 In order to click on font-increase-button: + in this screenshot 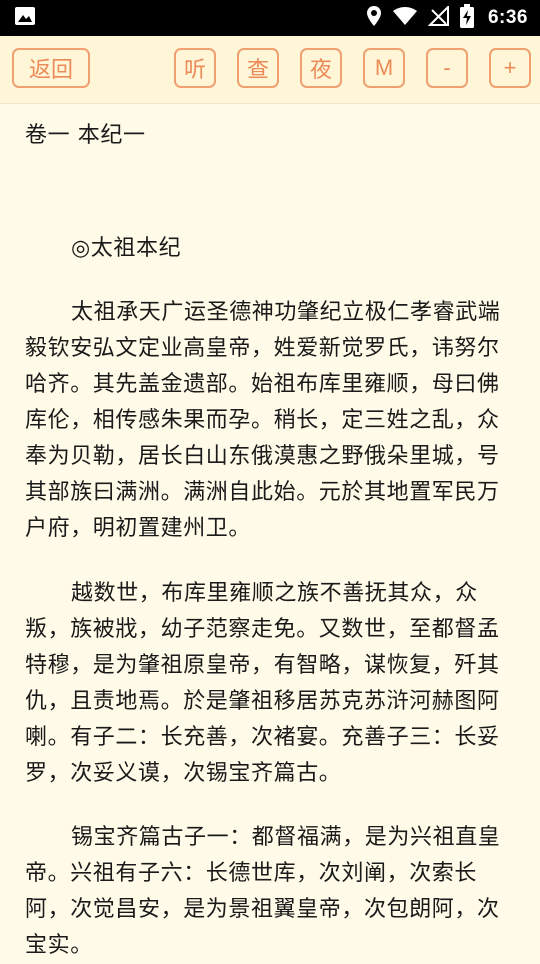, I will do `click(510, 68)`.